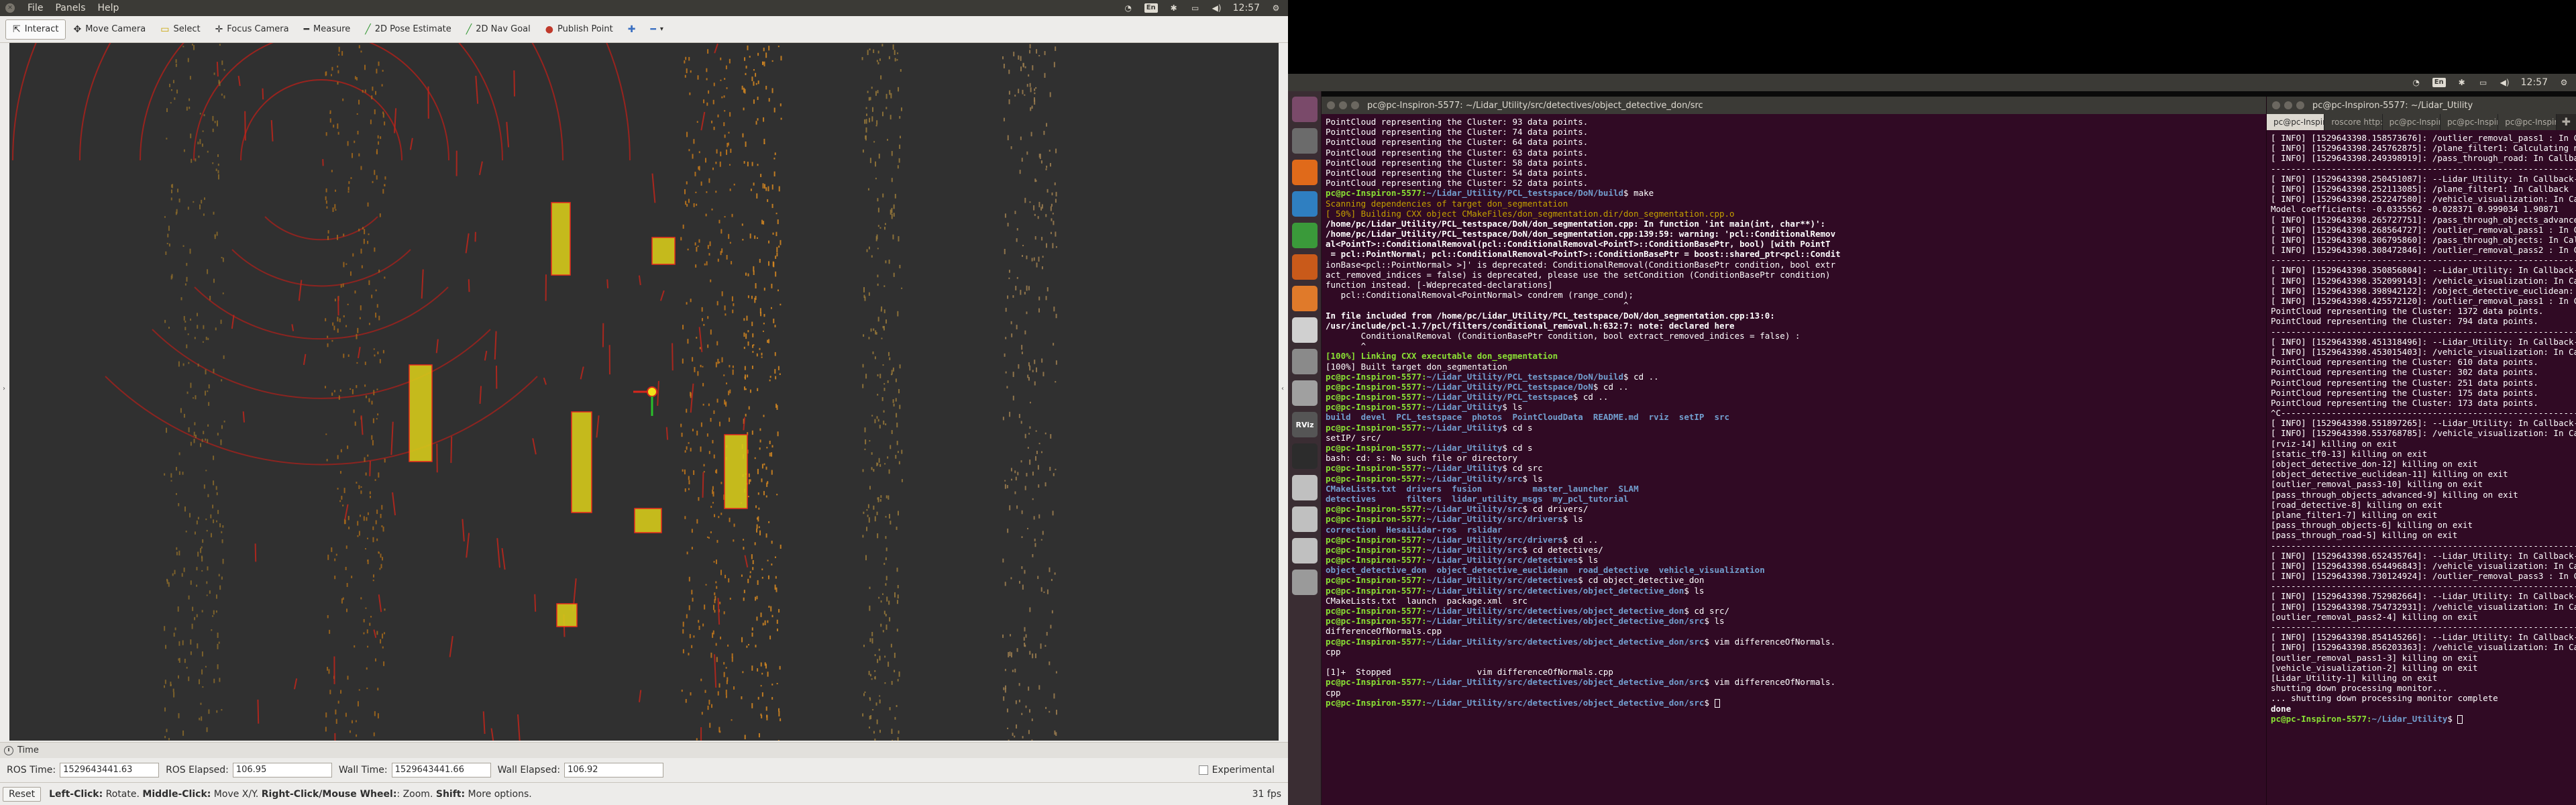 This screenshot has height=805, width=2576. What do you see at coordinates (1305, 361) in the screenshot?
I see `settings-icon` at bounding box center [1305, 361].